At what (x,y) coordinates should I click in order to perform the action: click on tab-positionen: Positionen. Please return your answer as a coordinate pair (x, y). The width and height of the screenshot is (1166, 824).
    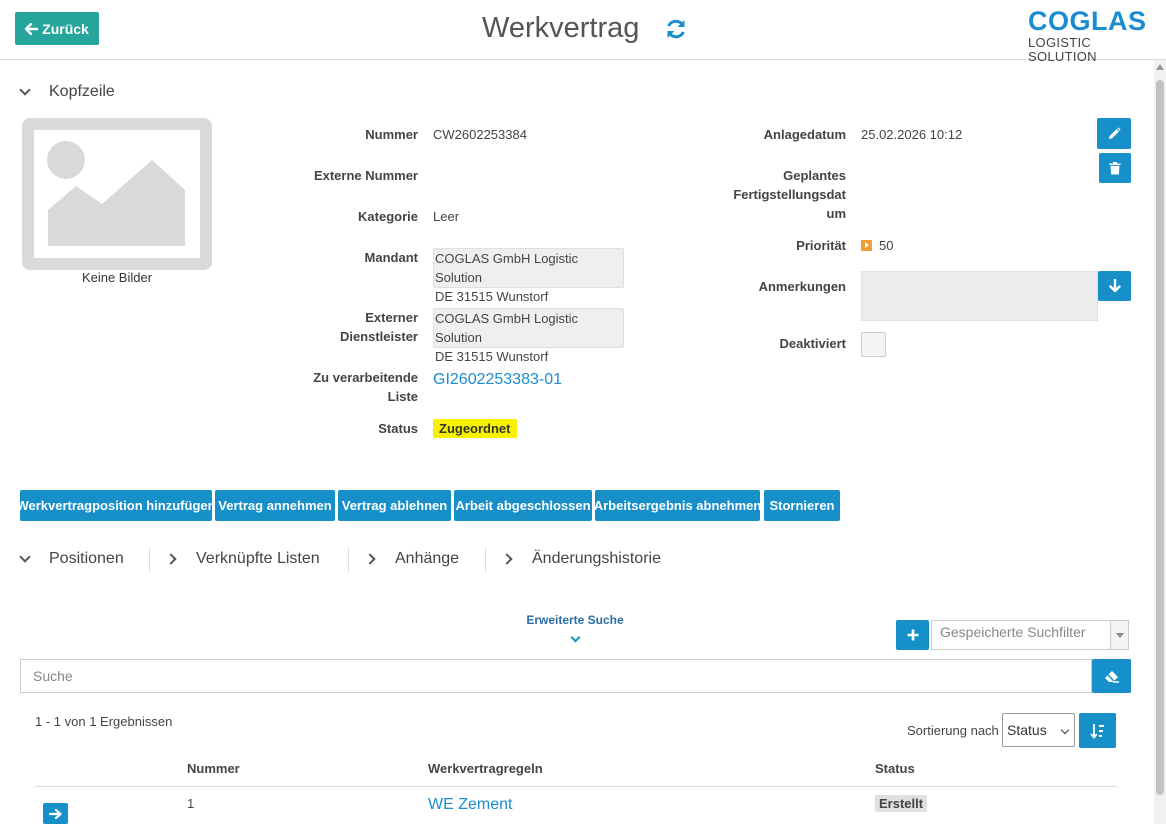
    Looking at the image, I should click on (71, 559).